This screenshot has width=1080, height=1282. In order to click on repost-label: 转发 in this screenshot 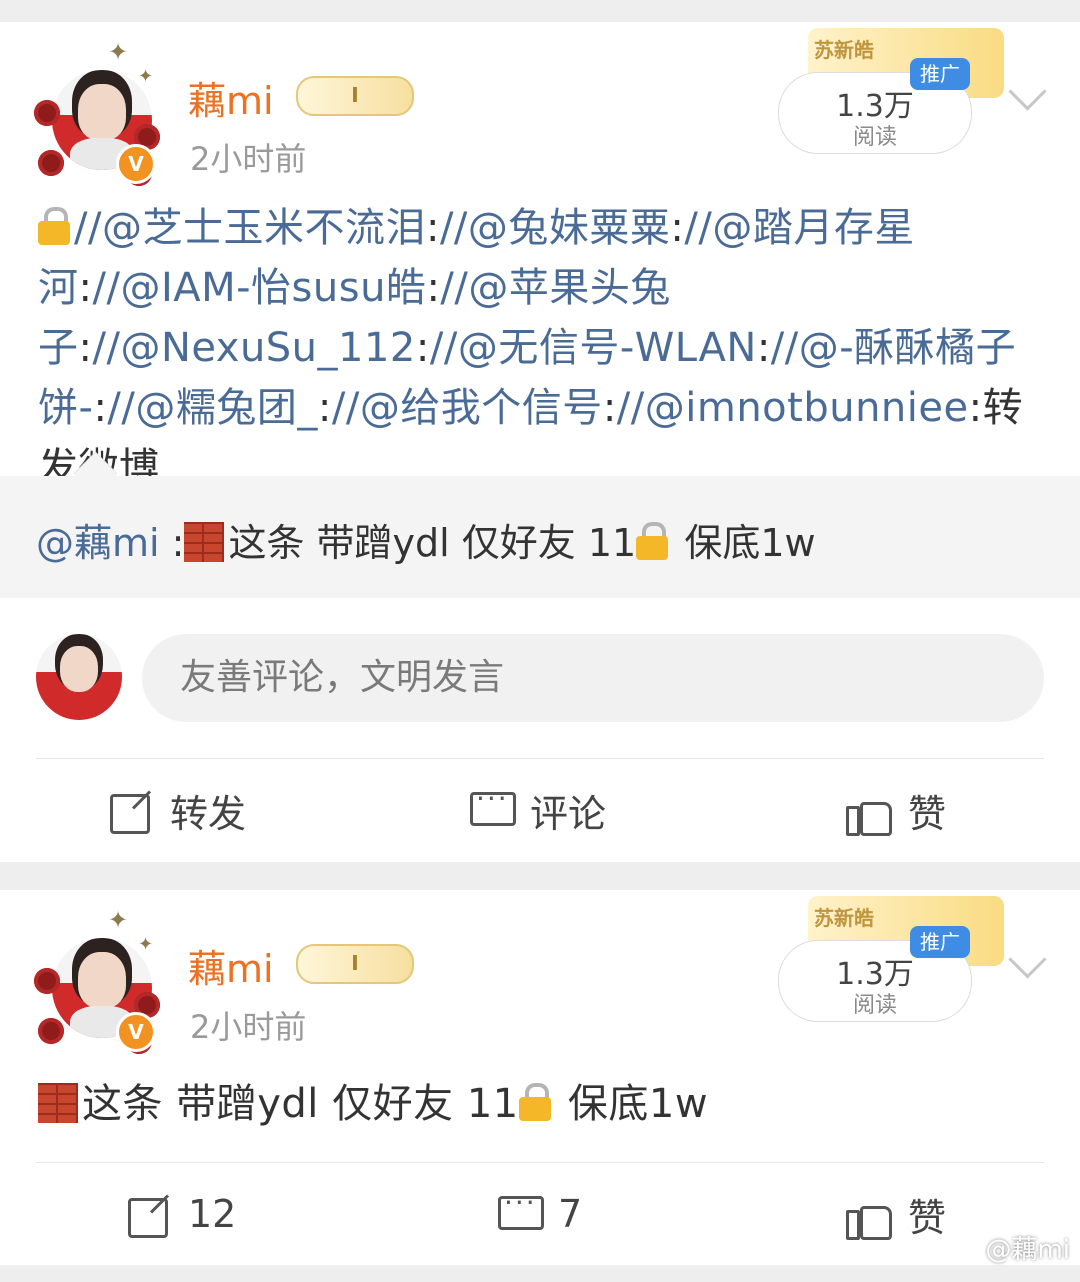, I will do `click(208, 813)`.